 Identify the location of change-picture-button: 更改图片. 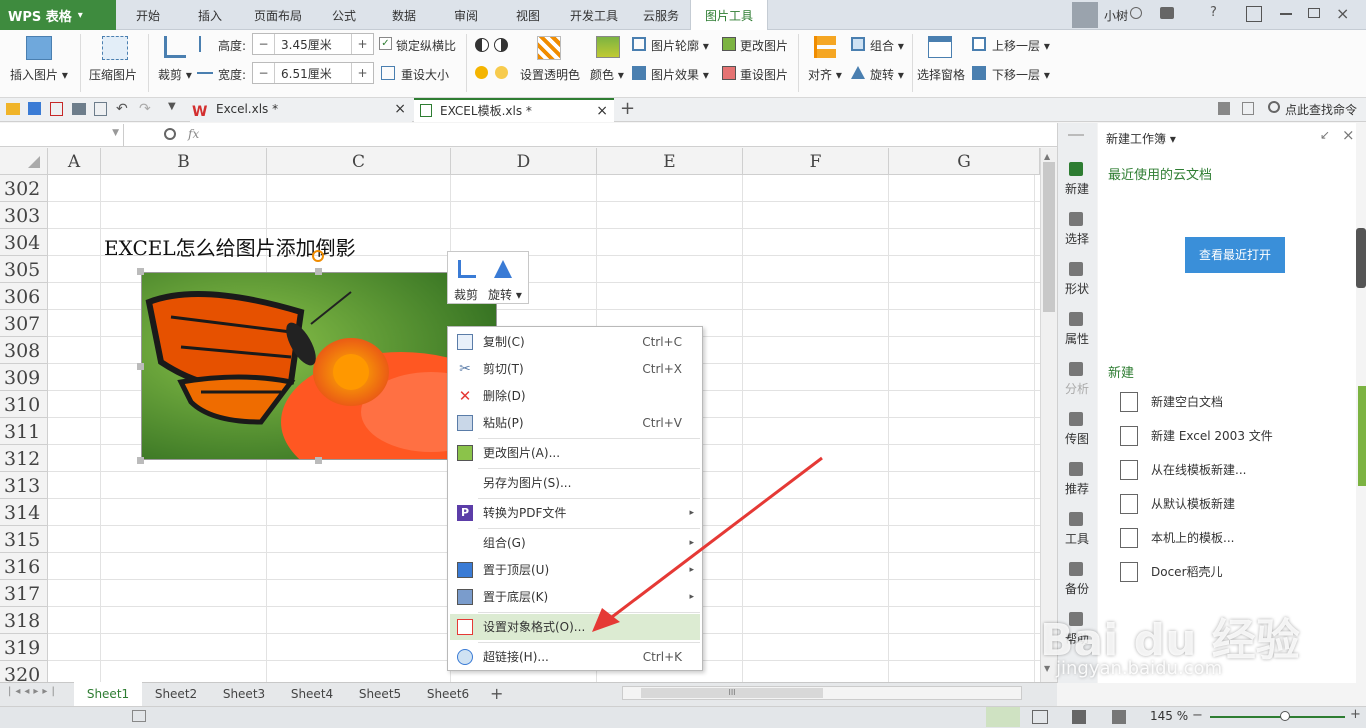
(764, 45).